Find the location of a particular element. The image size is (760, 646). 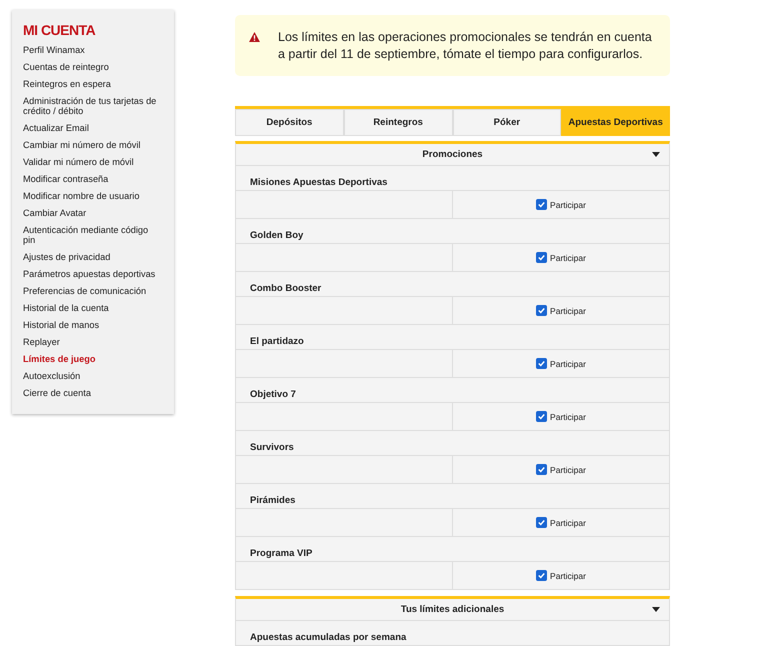

sidebar-title: MI CUENTA is located at coordinates (59, 30).